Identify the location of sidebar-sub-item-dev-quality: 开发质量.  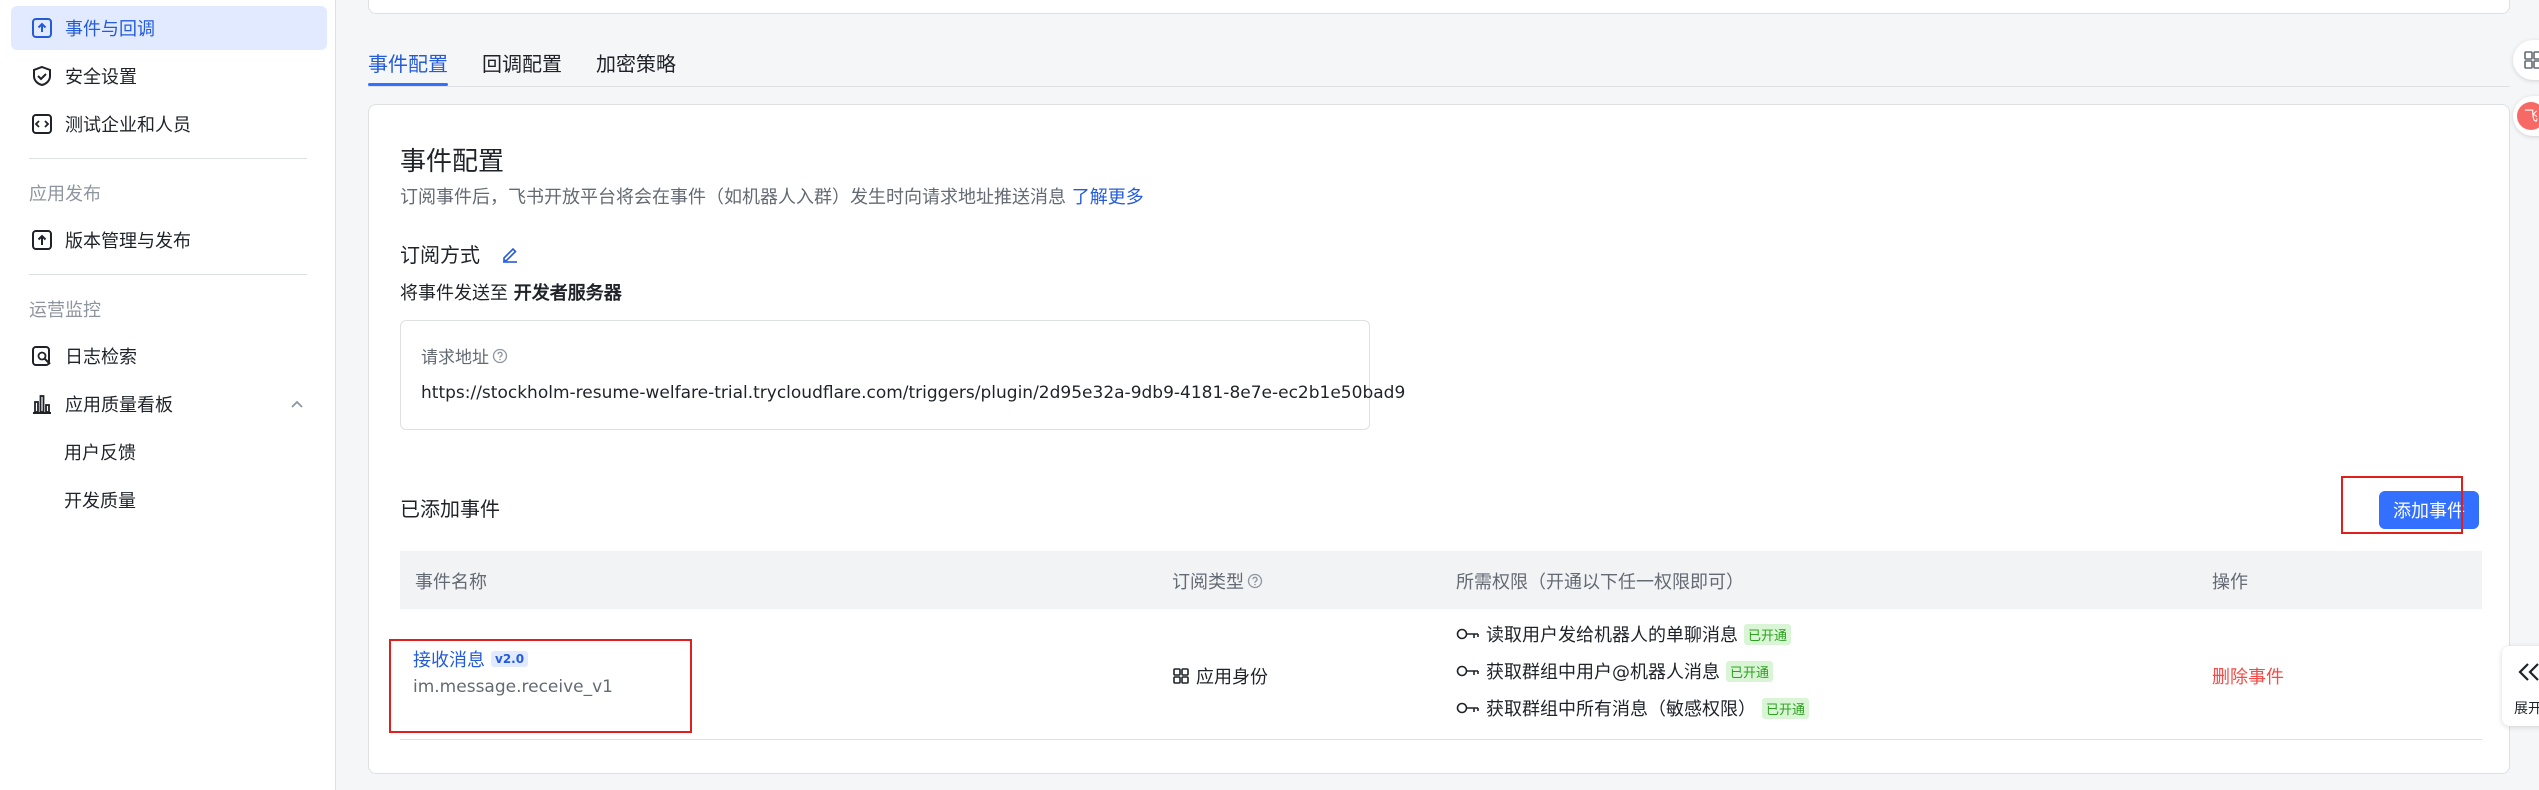
(100, 500).